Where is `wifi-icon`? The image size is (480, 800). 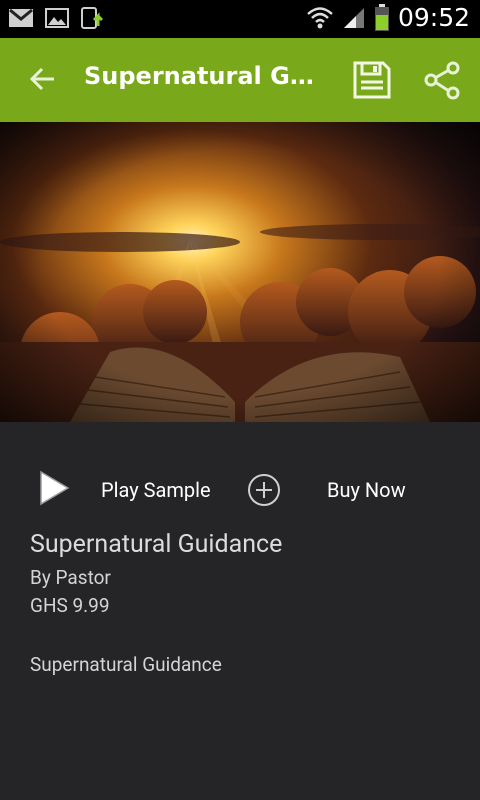
wifi-icon is located at coordinates (320, 17).